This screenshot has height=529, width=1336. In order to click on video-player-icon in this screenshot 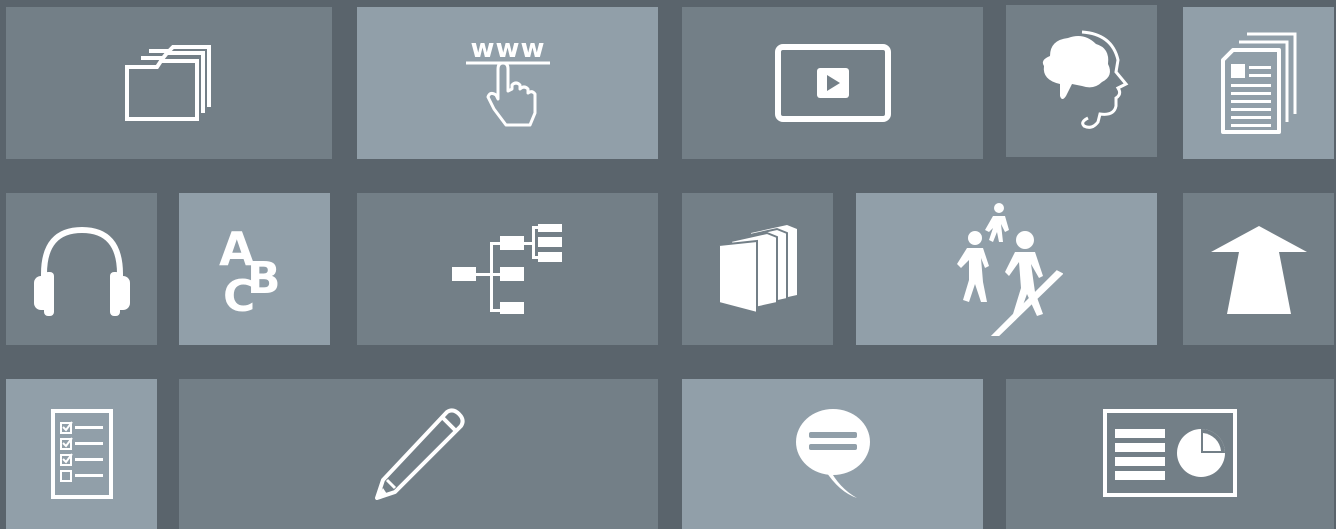, I will do `click(832, 83)`.